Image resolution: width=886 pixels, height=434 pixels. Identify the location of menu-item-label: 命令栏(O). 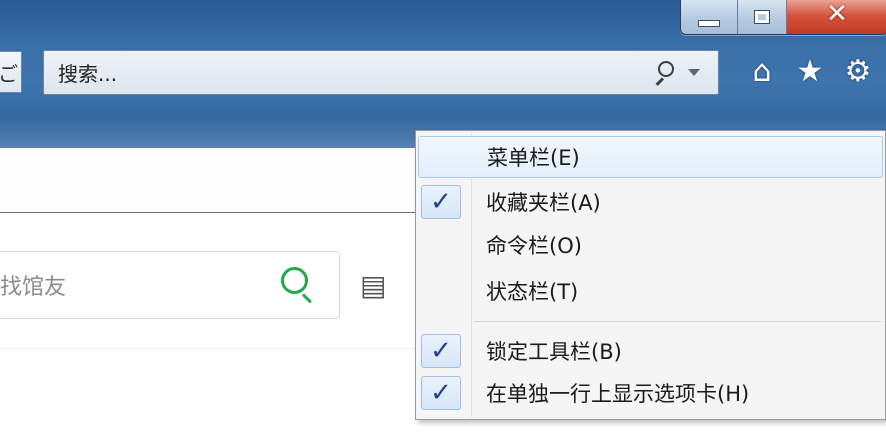
(534, 246).